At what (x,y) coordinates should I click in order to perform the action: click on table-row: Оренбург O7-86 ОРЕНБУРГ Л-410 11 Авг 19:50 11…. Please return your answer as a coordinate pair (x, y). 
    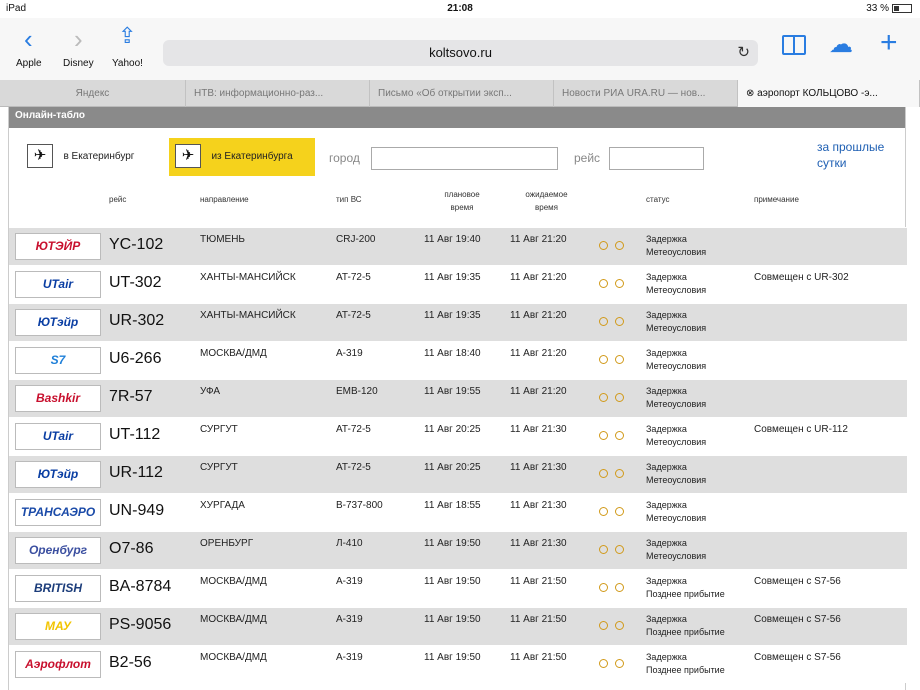
    Looking at the image, I should click on (458, 550).